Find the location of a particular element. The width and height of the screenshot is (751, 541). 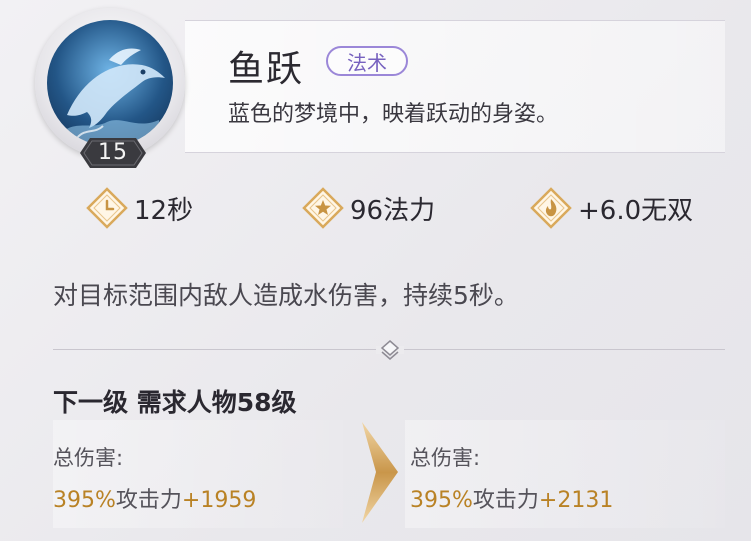

stat-mana: 96法力 is located at coordinates (369, 208).